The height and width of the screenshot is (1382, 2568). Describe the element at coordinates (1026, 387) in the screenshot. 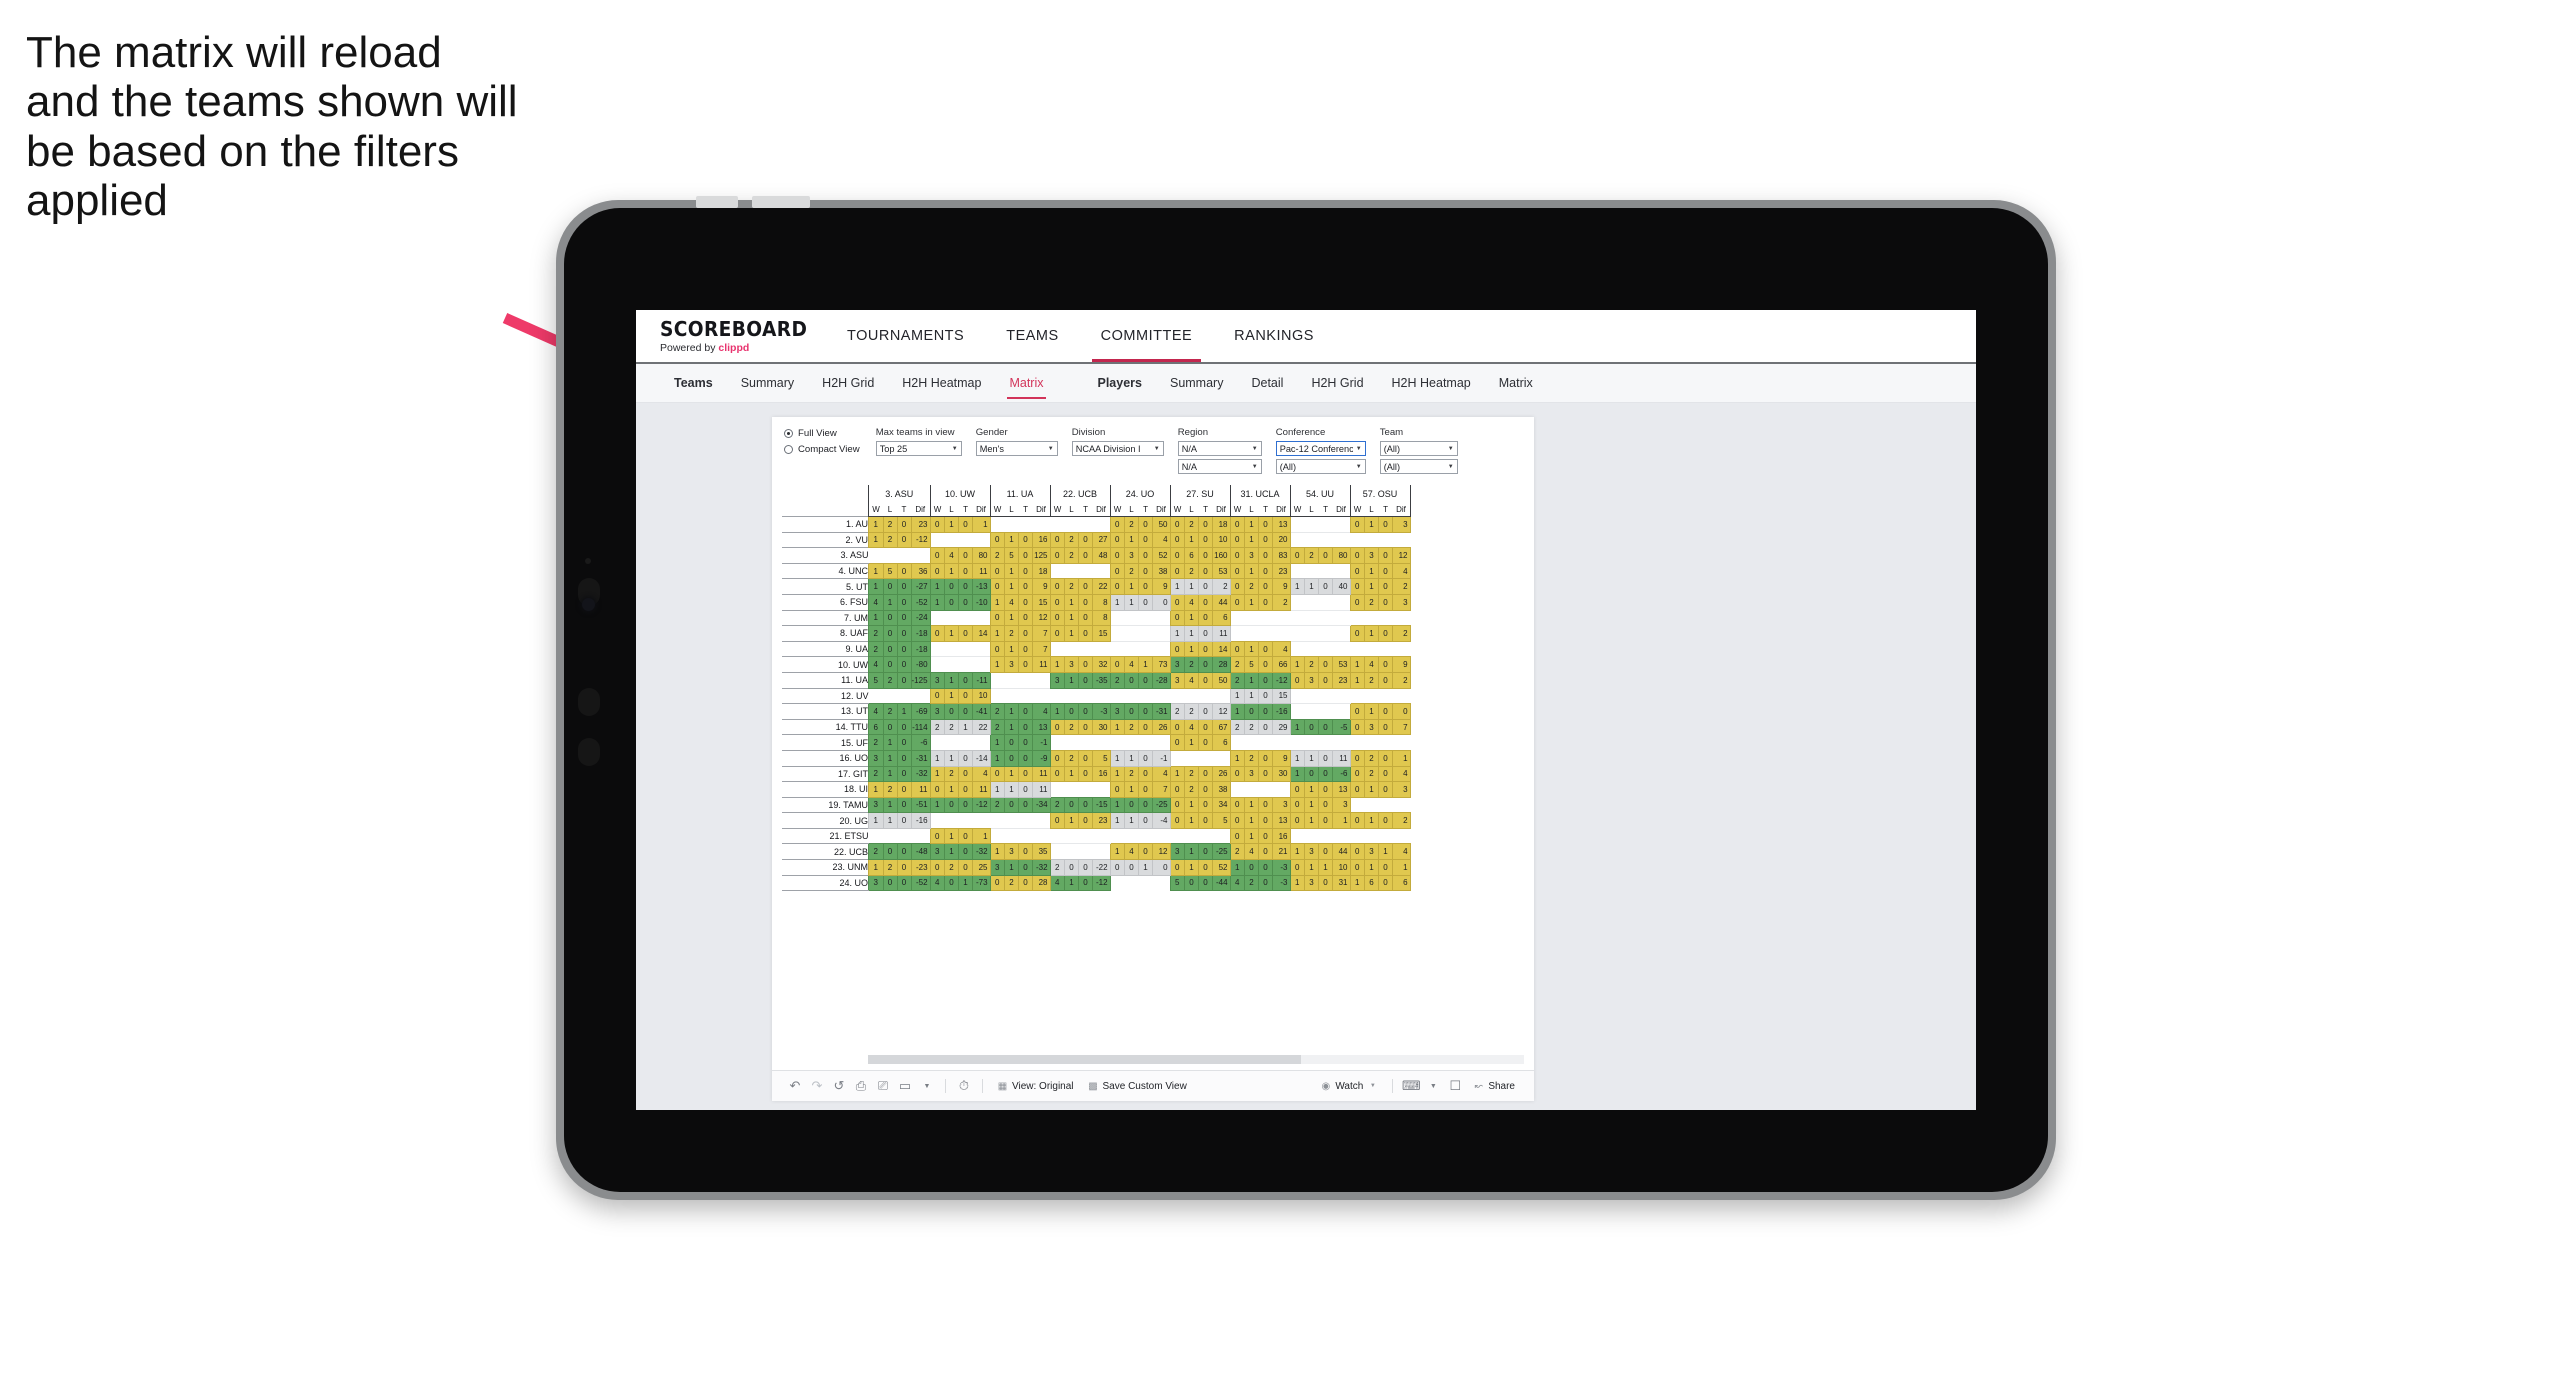

I see `subnav-teams-matrix: Matrix` at that location.